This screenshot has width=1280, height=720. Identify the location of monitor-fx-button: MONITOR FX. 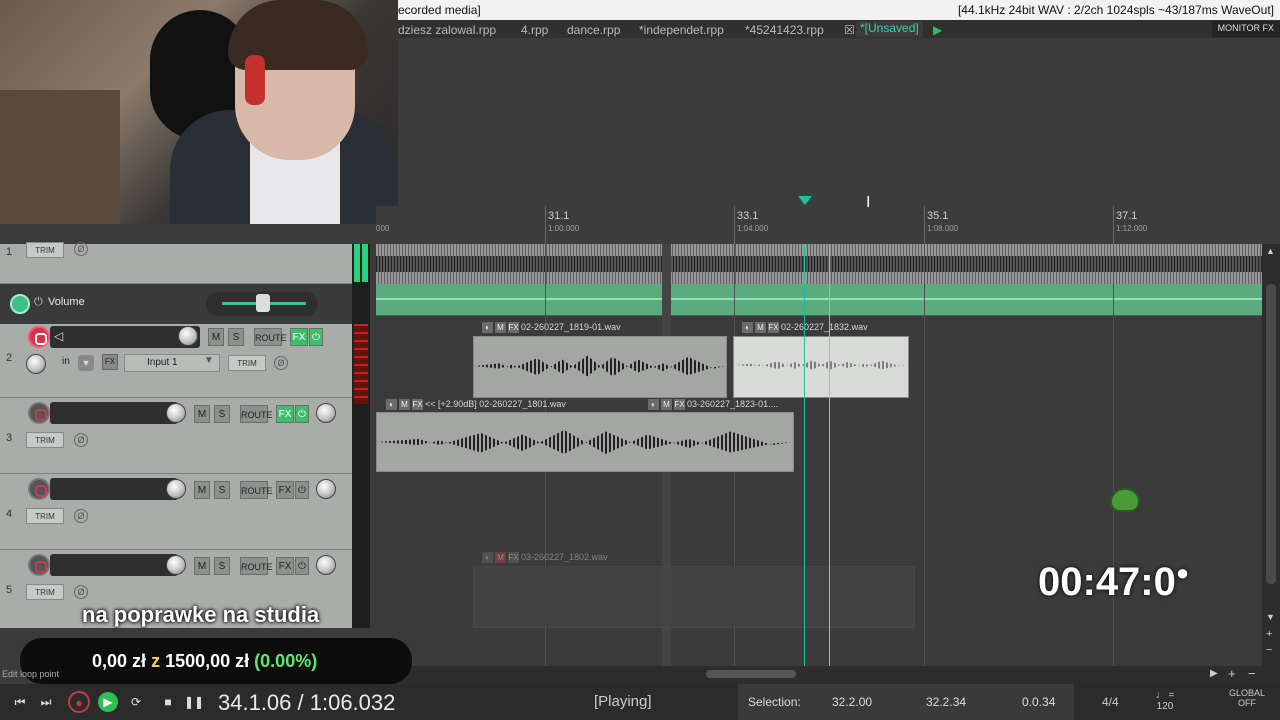
(1245, 29).